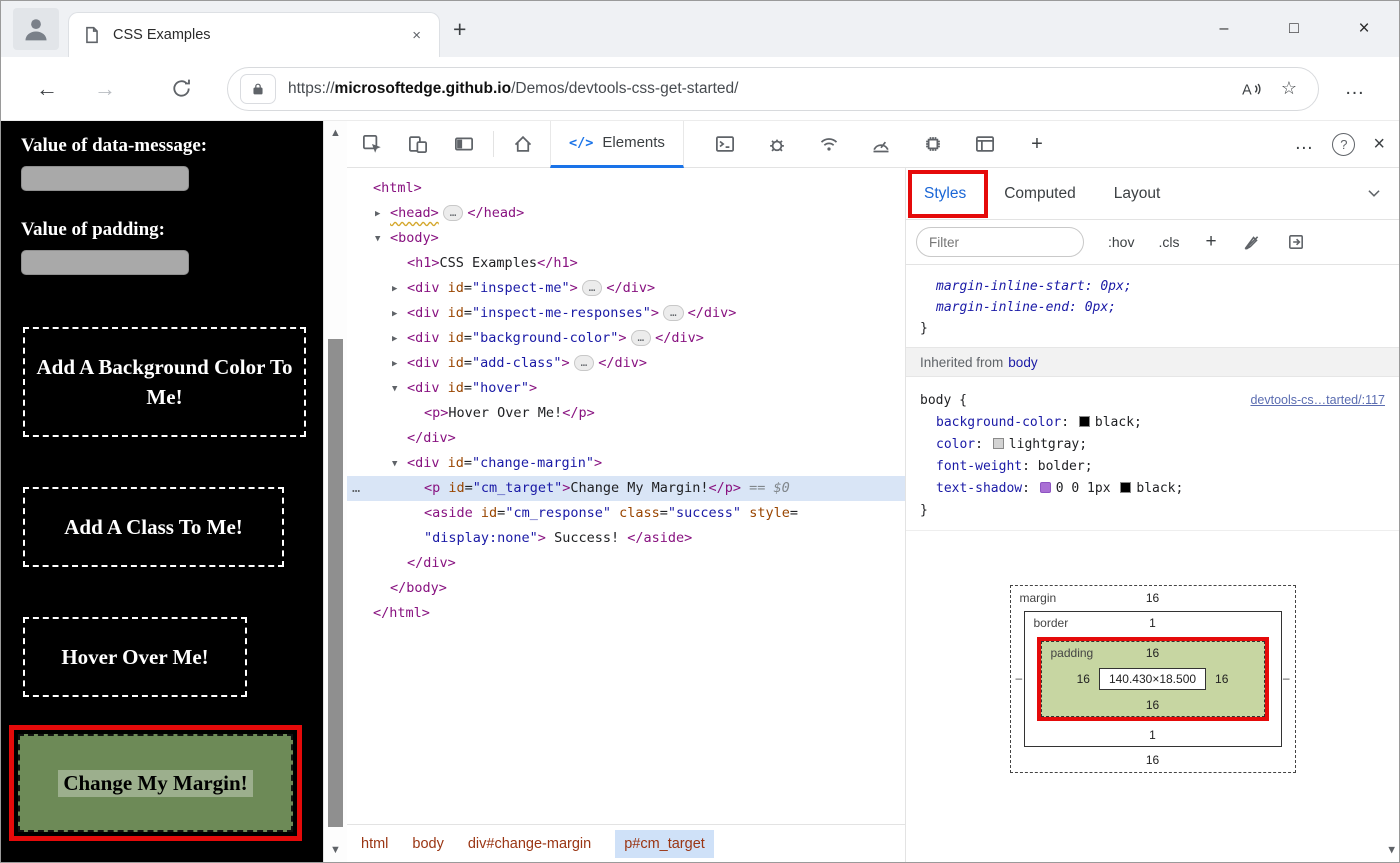 This screenshot has height=863, width=1400. I want to click on scrollbar-thumb, so click(335, 583).